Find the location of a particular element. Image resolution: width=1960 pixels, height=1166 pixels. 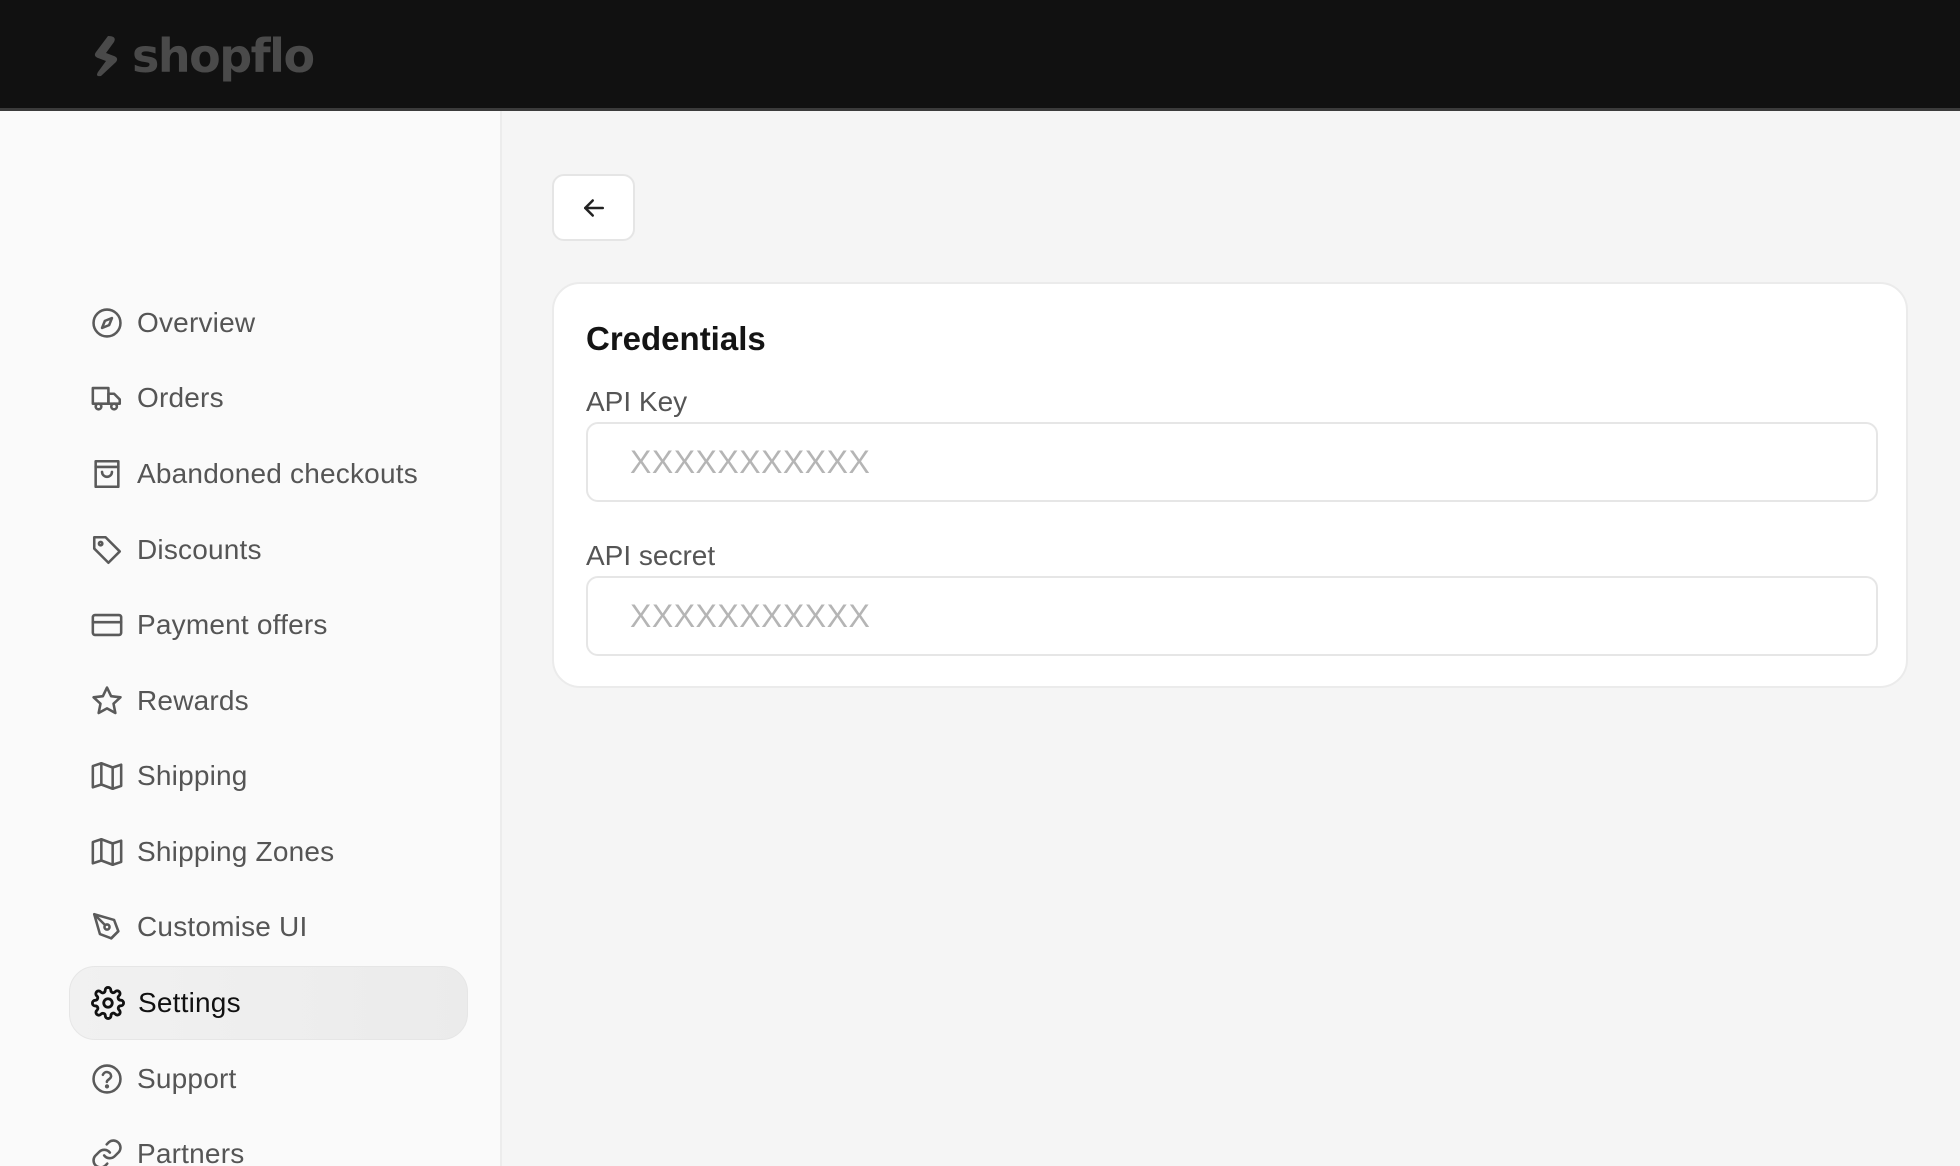

sidebar-item-label: Discounts is located at coordinates (199, 549).